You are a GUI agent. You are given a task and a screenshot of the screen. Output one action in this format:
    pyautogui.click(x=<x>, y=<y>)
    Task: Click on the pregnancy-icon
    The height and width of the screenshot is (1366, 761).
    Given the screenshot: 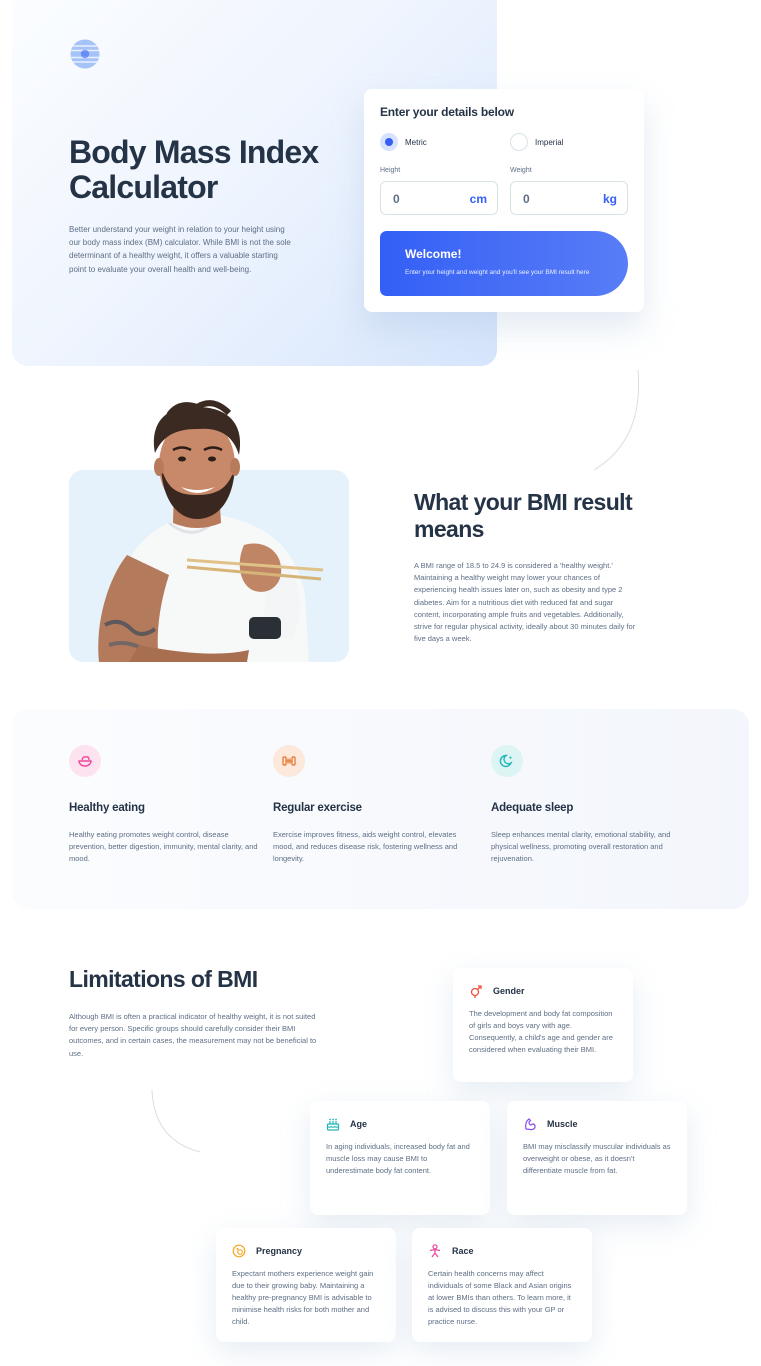 What is the action you would take?
    pyautogui.click(x=239, y=1251)
    